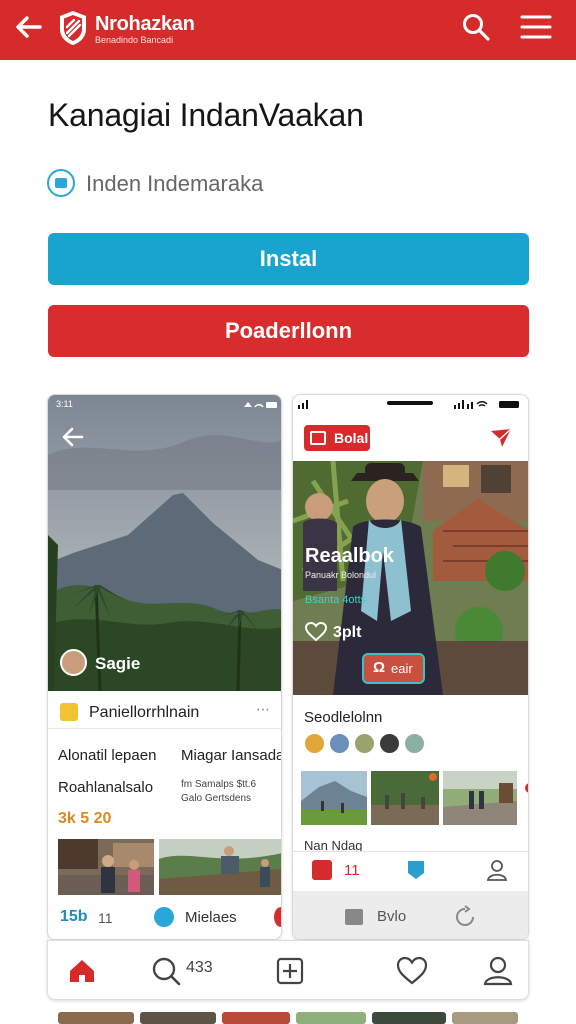 The image size is (576, 1024). I want to click on overlay-subtitle: Panuakr Bolondul, so click(341, 575).